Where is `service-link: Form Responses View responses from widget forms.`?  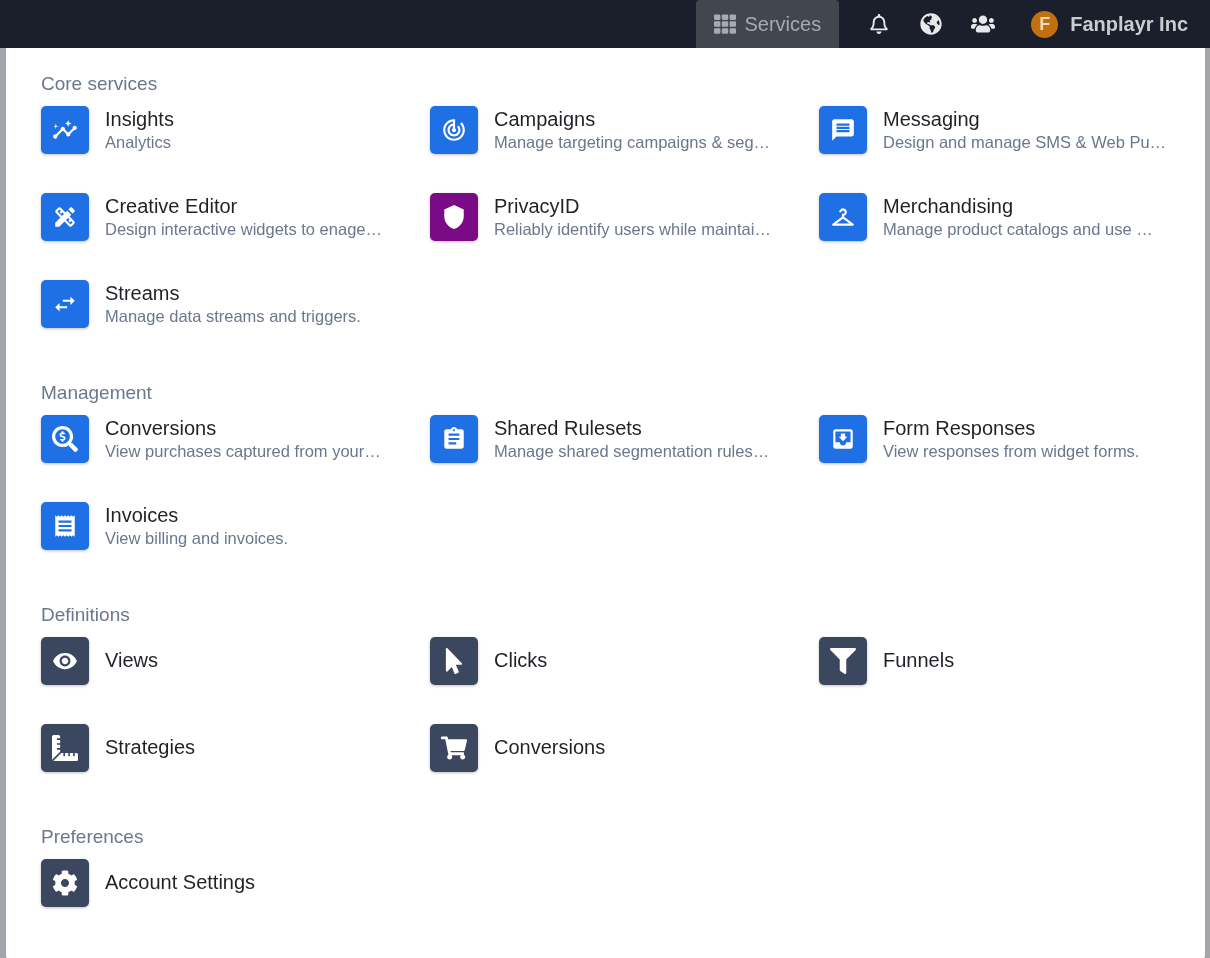 service-link: Form Responses View responses from widget forms. is located at coordinates (999, 455).